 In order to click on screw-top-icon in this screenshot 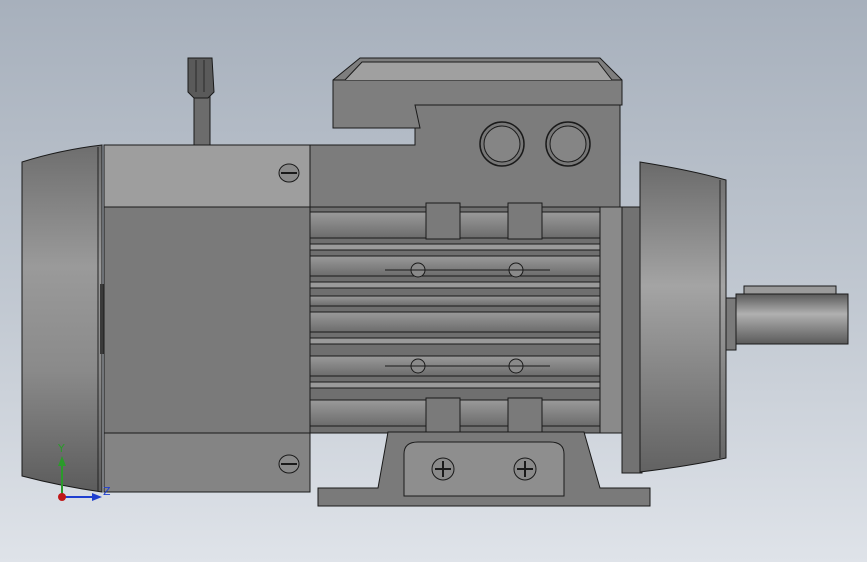, I will do `click(289, 173)`.